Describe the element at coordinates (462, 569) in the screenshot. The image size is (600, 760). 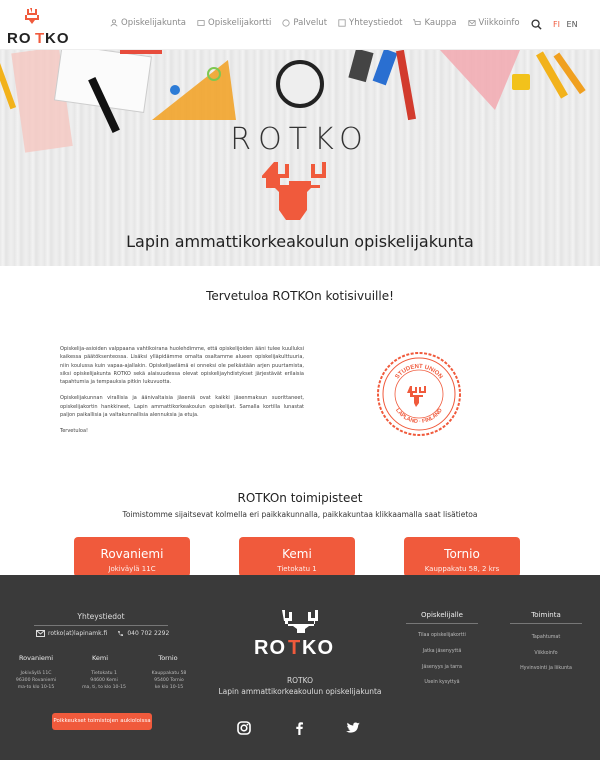
I see `office-address: Kauppakatu 58, 2 krs` at that location.